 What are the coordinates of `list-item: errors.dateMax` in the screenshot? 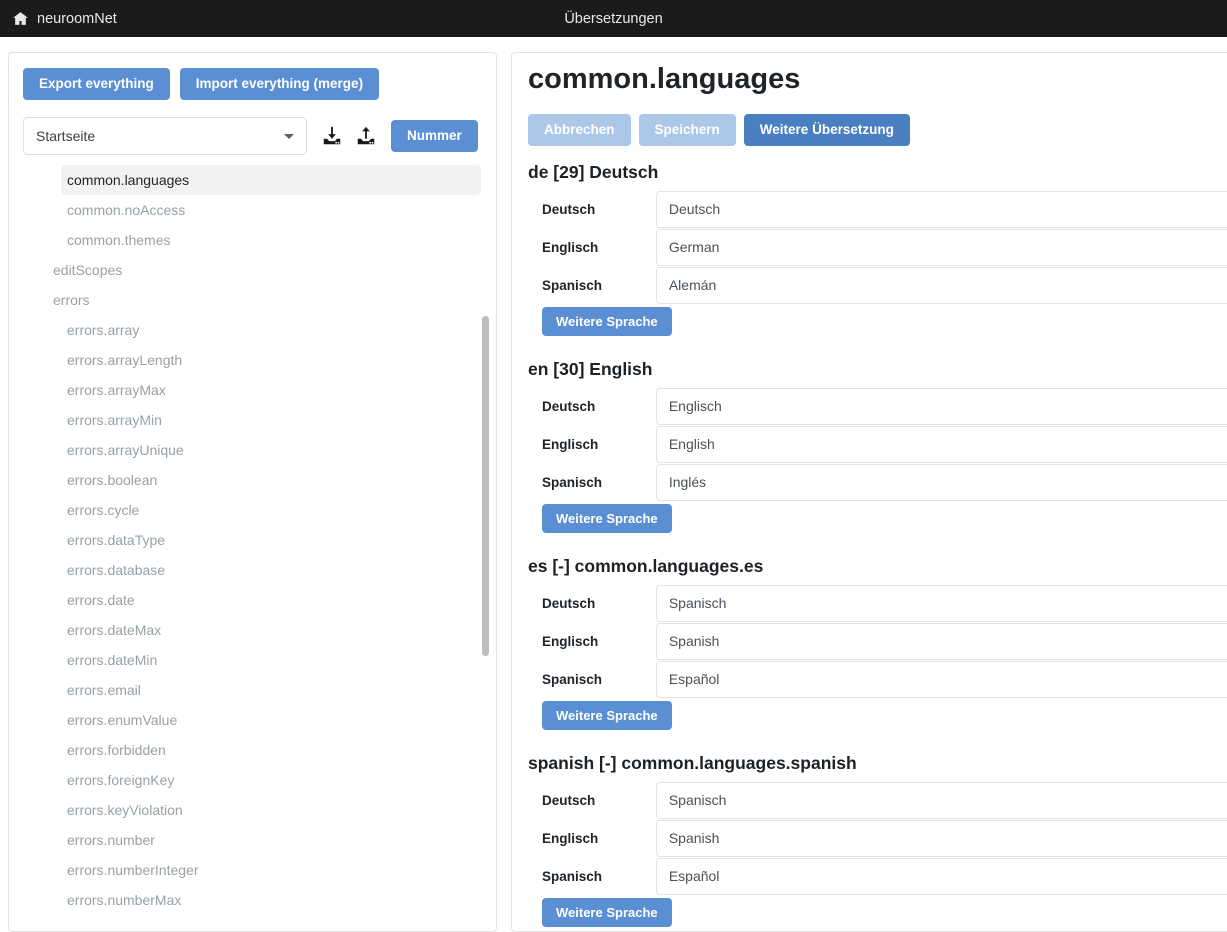 It's located at (245, 630).